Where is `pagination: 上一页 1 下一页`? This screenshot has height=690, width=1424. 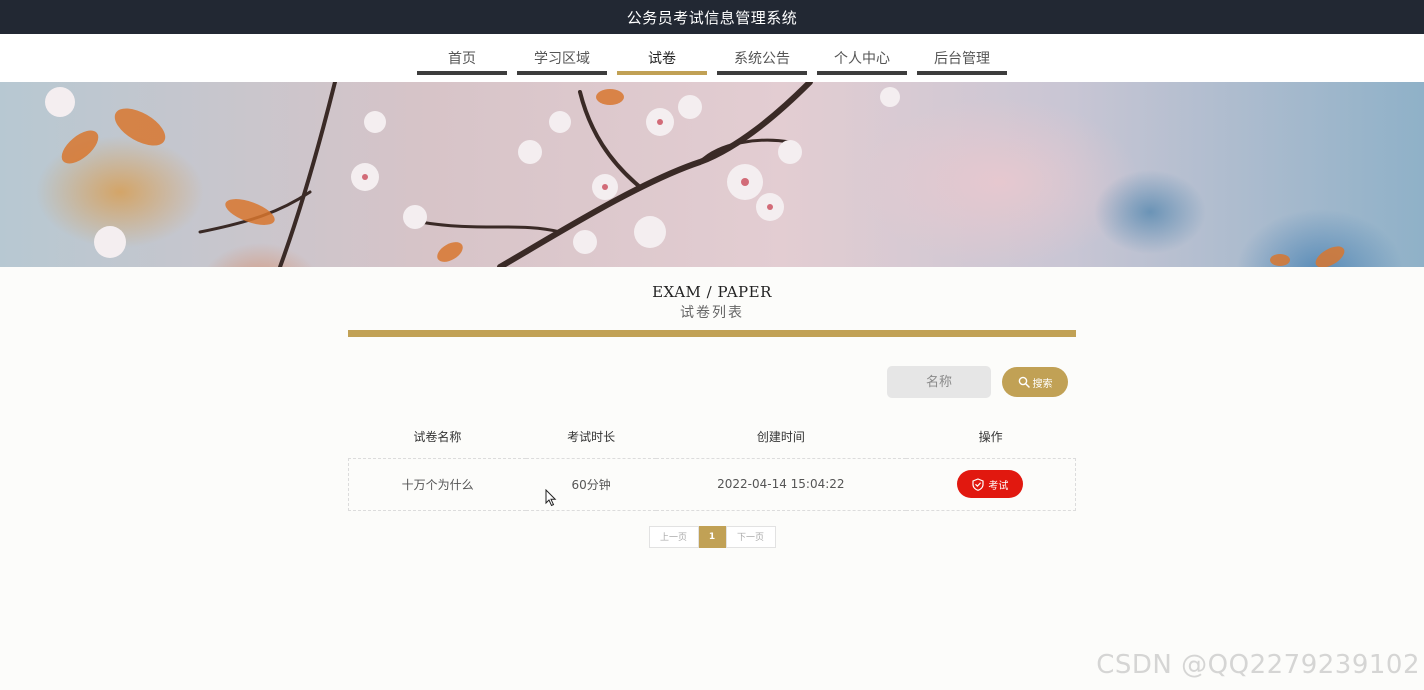 pagination: 上一页 1 下一页 is located at coordinates (712, 536).